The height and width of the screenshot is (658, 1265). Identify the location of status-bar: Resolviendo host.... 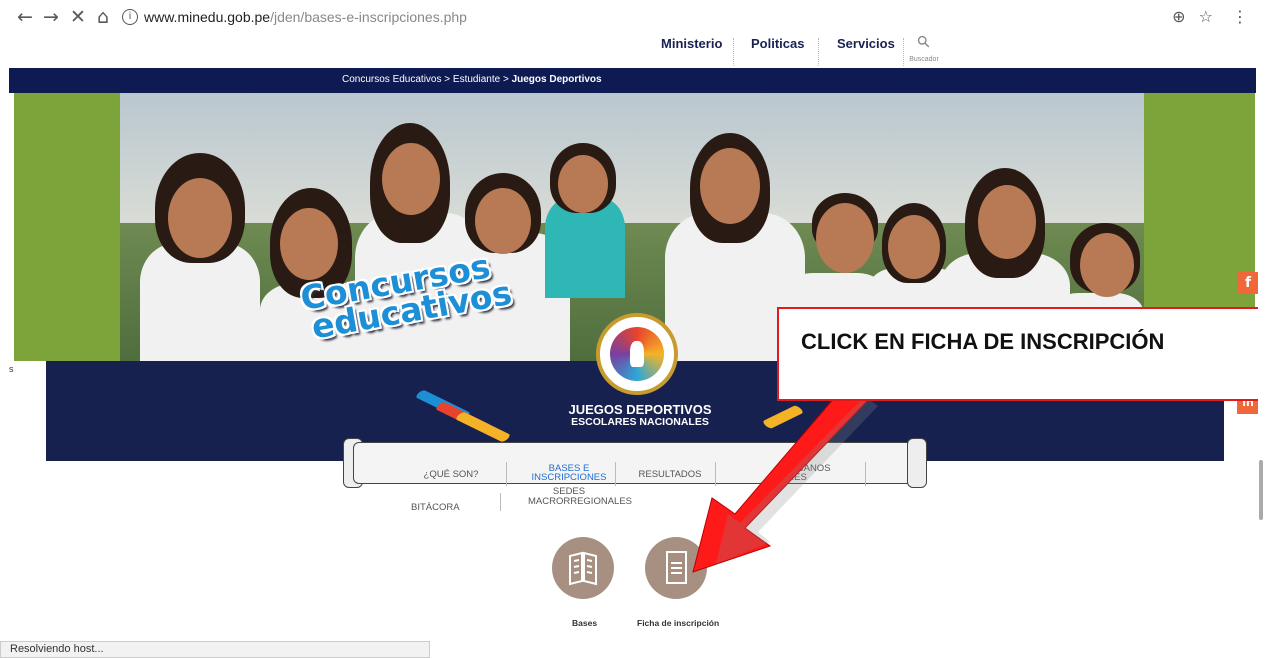
(215, 649).